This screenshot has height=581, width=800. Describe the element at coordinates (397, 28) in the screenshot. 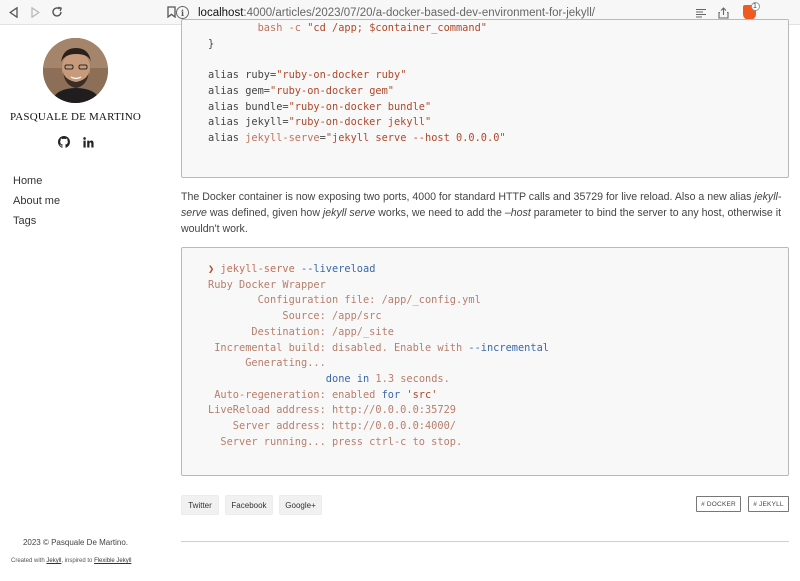

I see `code-token: "cd /app; $container_command"` at that location.